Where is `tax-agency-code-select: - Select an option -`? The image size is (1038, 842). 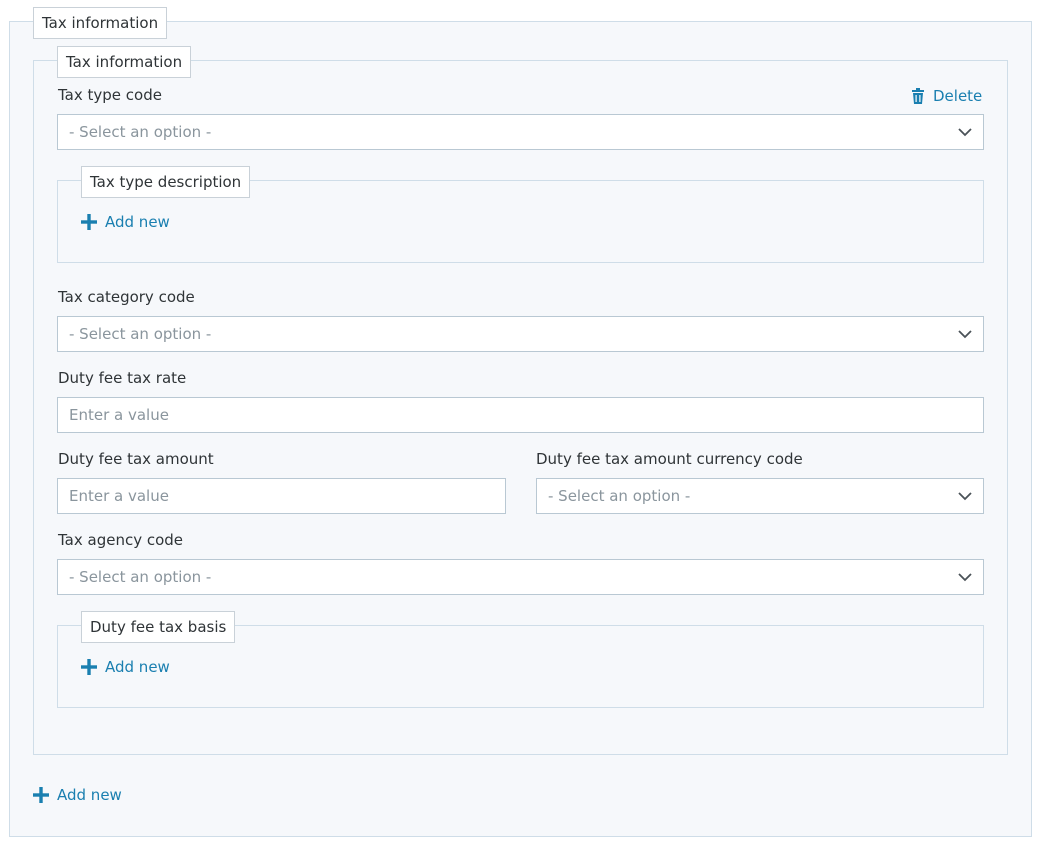
tax-agency-code-select: - Select an option - is located at coordinates (520, 577).